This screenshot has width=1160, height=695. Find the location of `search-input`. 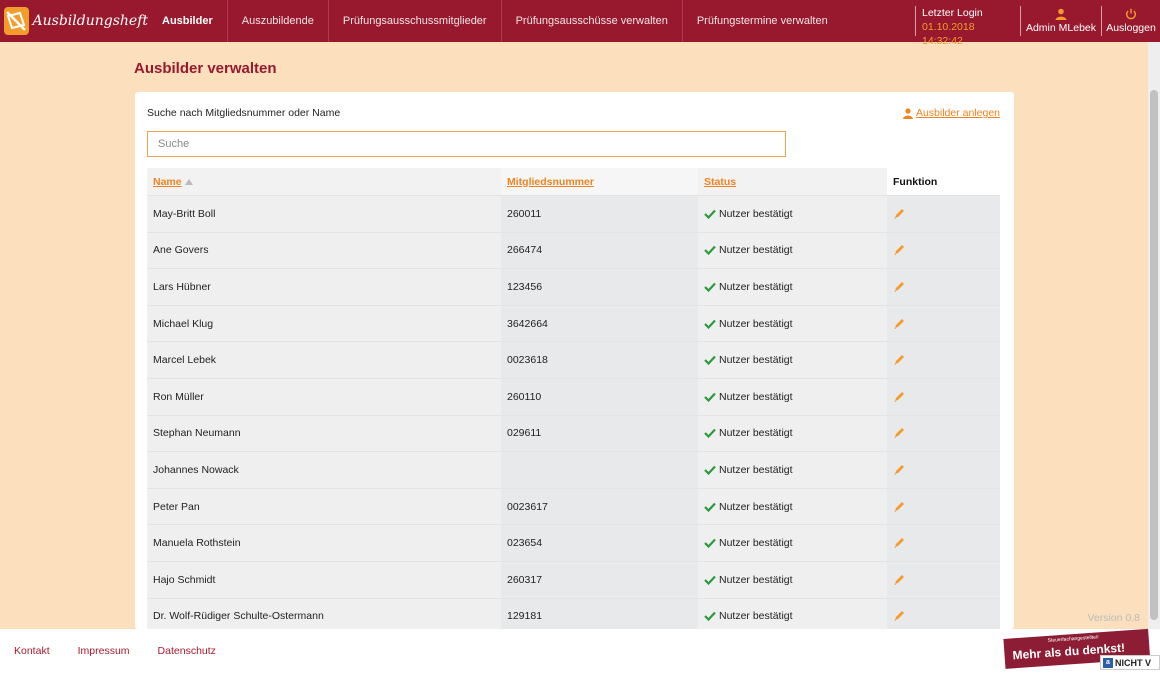

search-input is located at coordinates (466, 144).